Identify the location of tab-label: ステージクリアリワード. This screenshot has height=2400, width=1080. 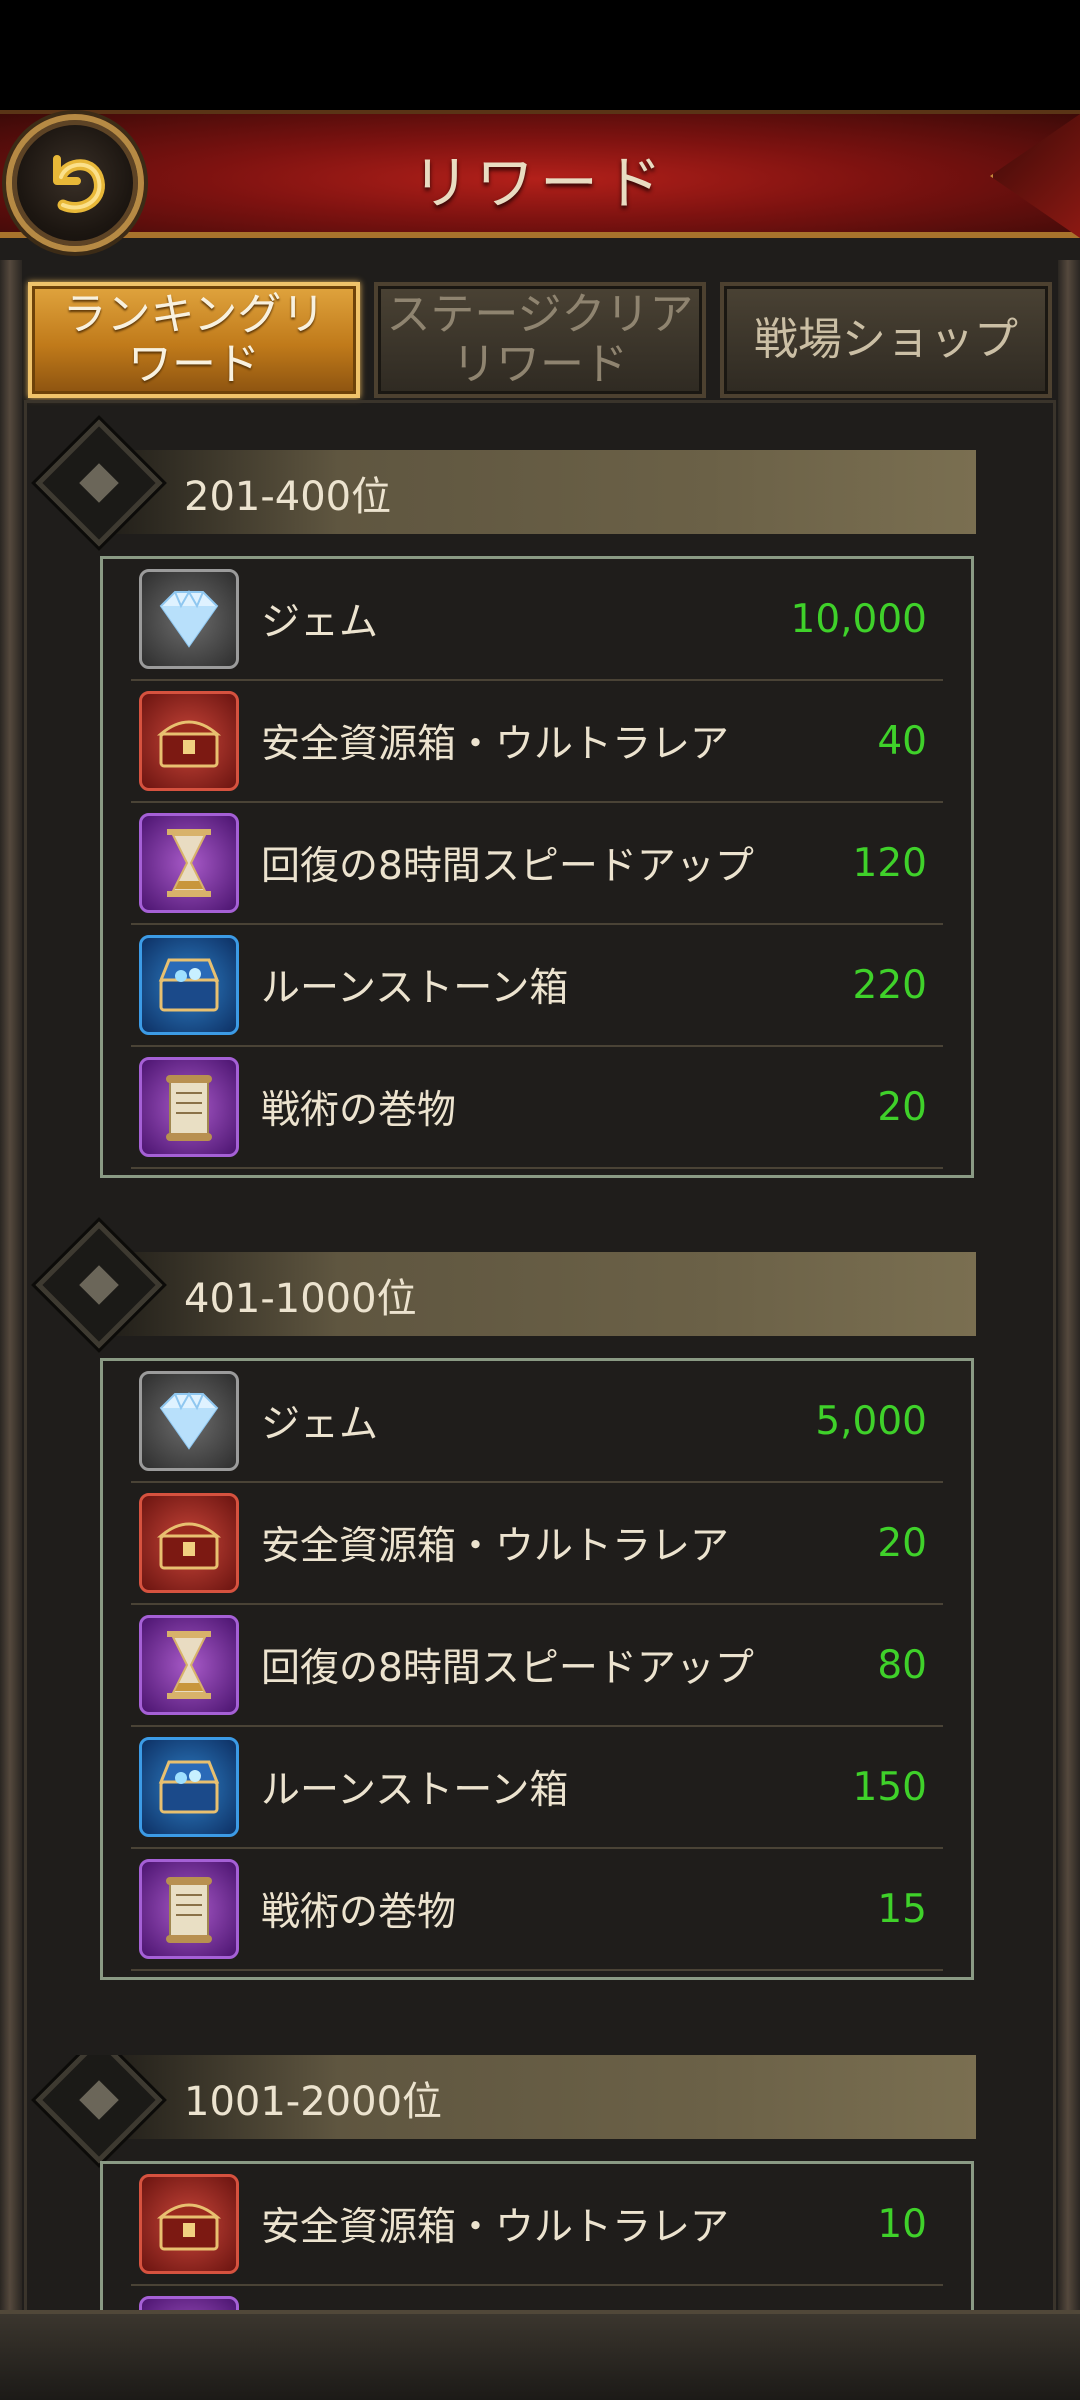
(540, 339).